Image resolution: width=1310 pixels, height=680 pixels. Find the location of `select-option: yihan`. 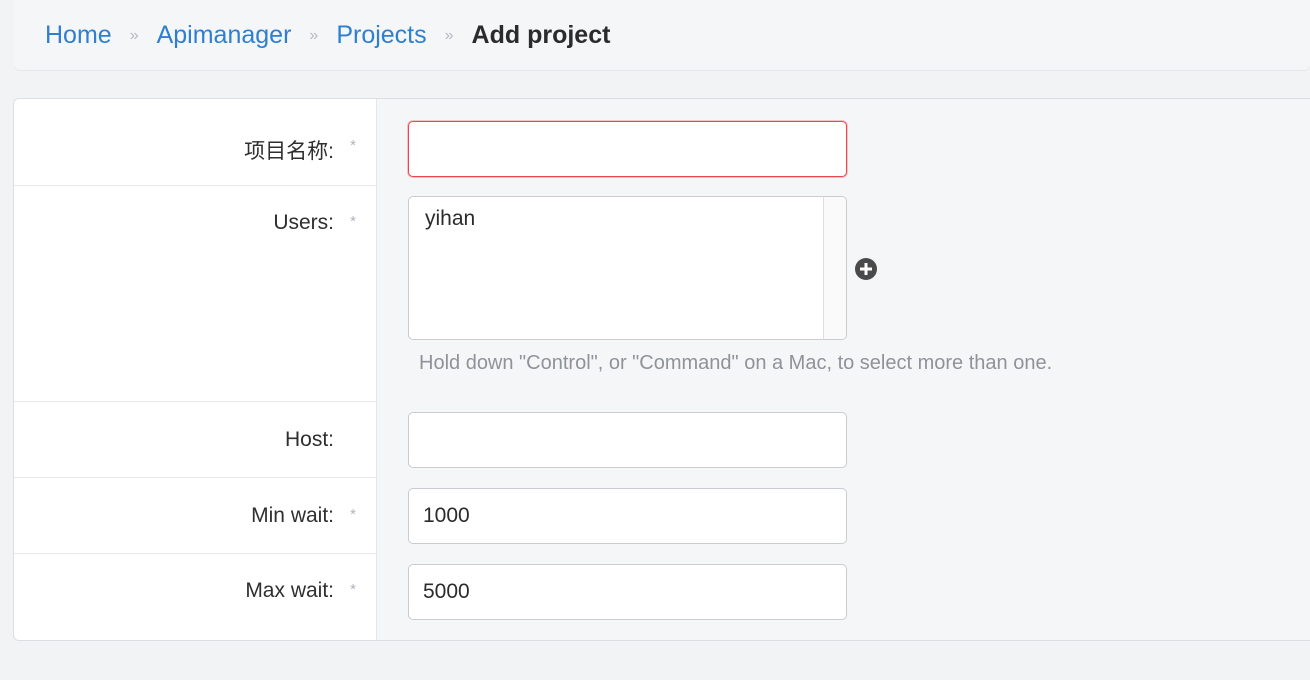

select-option: yihan is located at coordinates (450, 219).